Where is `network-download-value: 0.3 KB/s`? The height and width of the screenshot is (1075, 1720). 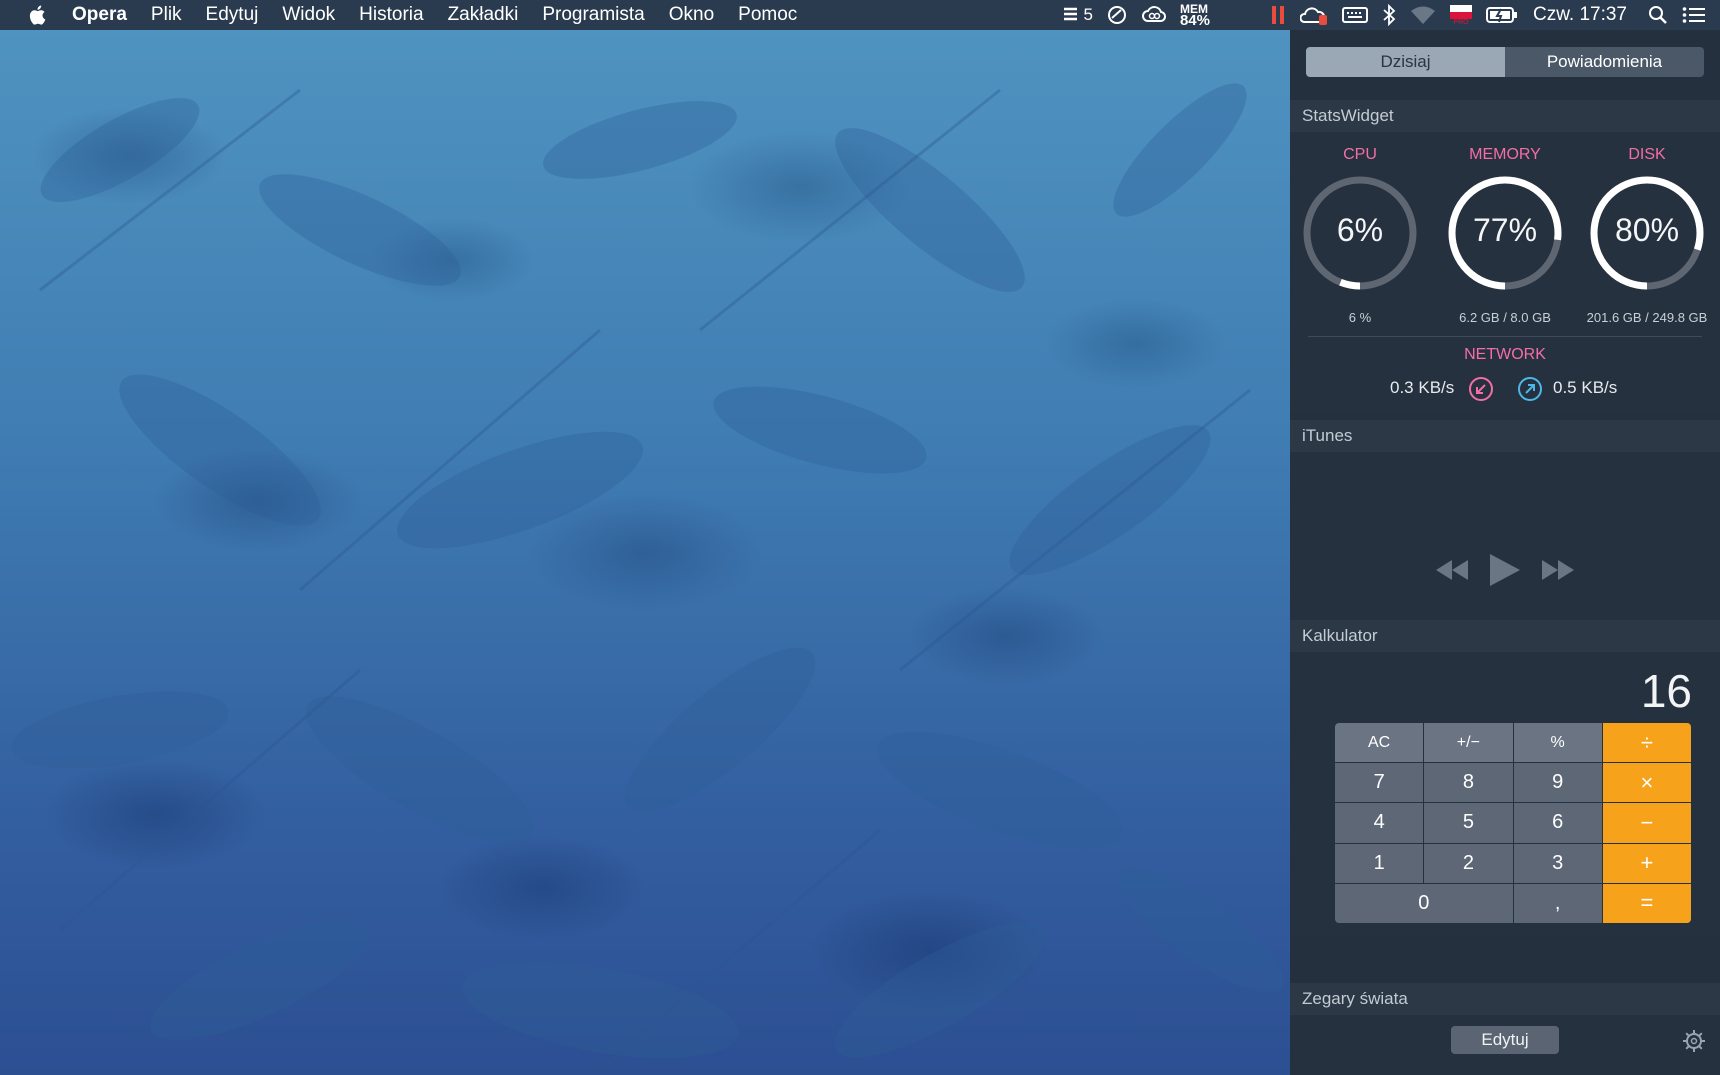 network-download-value: 0.3 KB/s is located at coordinates (1422, 387).